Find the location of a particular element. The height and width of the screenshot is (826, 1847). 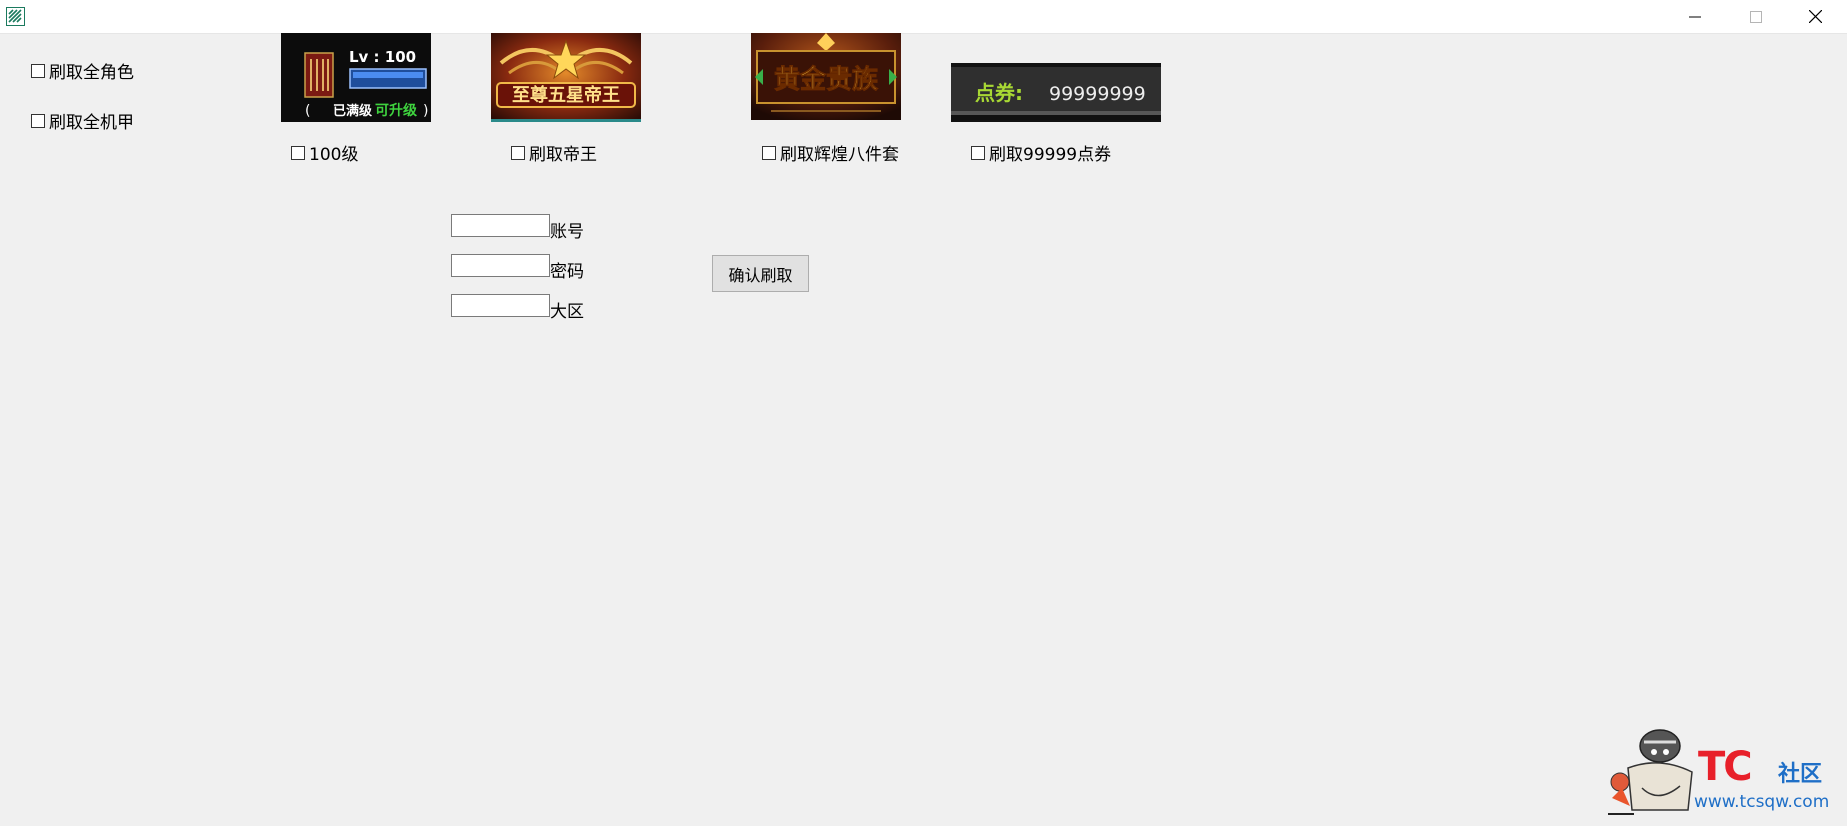

checkbox-coupons: 刷取99999点券 is located at coordinates (1041, 152).